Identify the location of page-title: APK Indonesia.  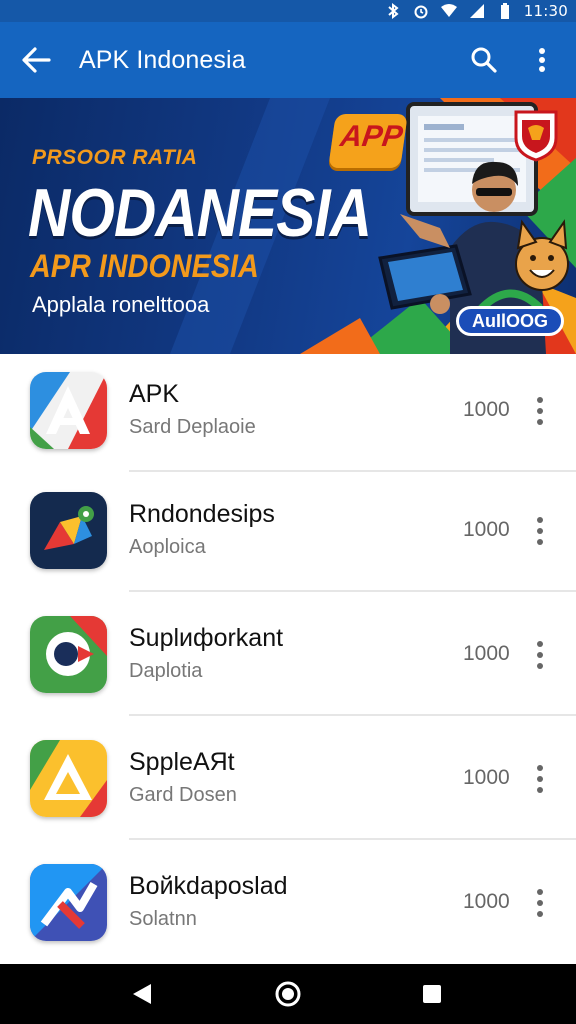
(162, 60).